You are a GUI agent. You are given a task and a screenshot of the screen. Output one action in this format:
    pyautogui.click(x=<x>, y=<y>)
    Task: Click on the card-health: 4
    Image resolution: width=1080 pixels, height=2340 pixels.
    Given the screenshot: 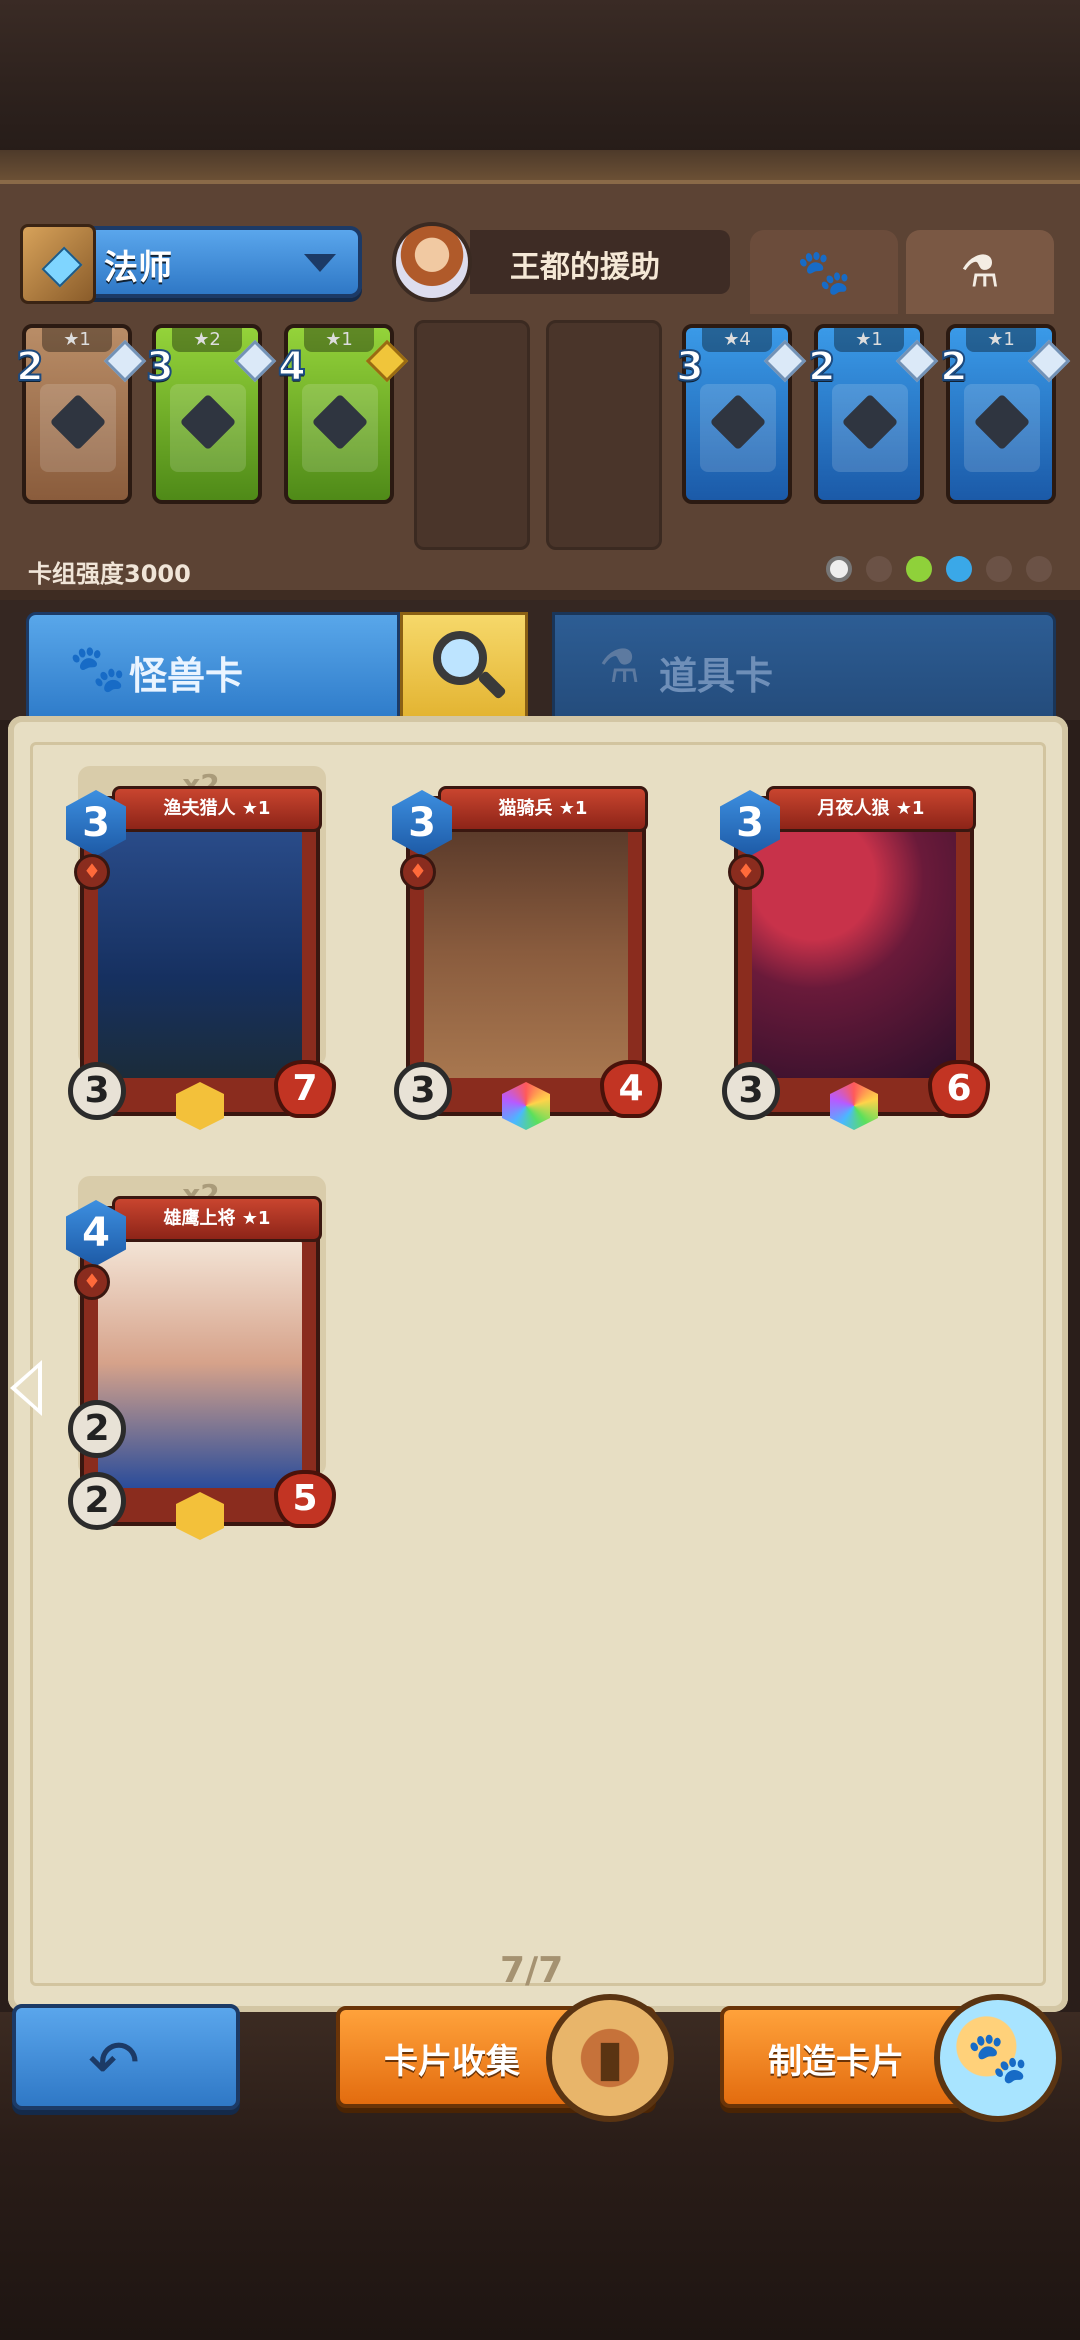 What is the action you would take?
    pyautogui.click(x=631, y=1089)
    